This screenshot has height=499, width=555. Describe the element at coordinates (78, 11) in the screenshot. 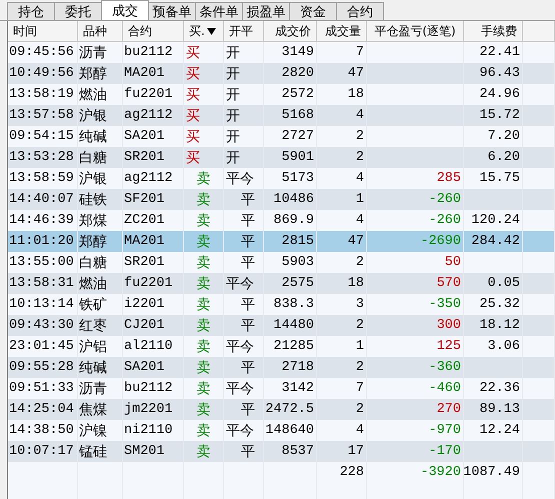

I see `tab: 委托` at that location.